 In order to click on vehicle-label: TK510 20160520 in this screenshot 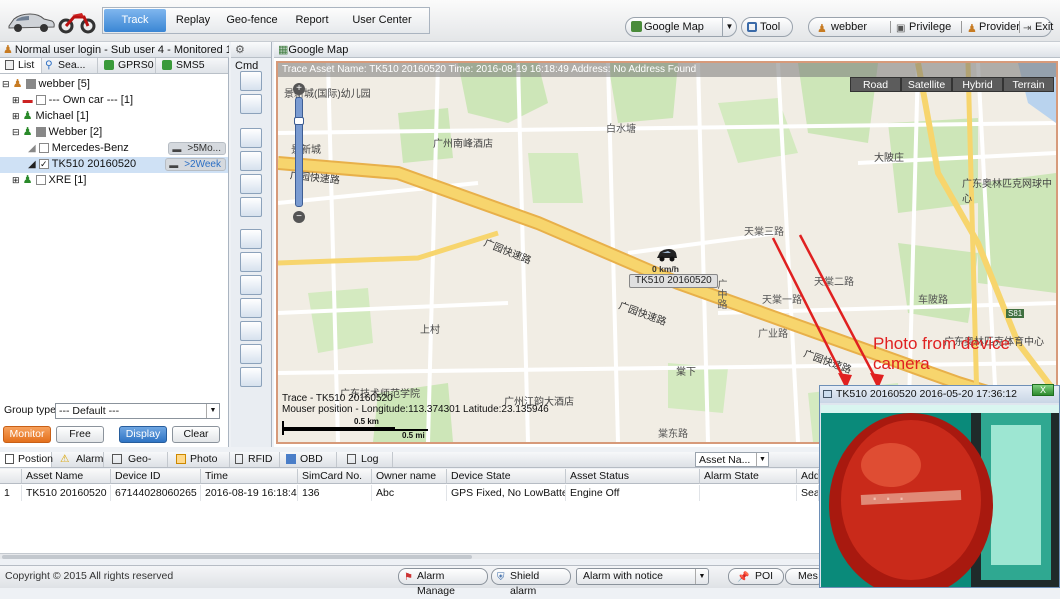, I will do `click(673, 281)`.